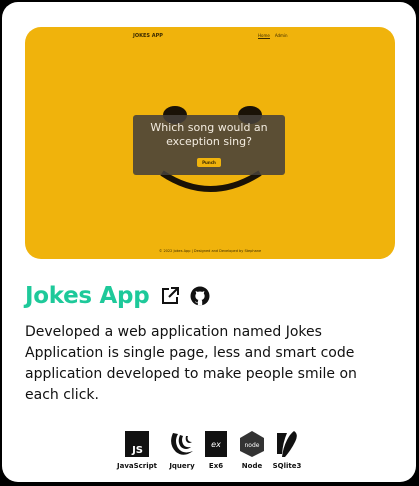 The image size is (419, 486). What do you see at coordinates (170, 296) in the screenshot?
I see `external-link-icon` at bounding box center [170, 296].